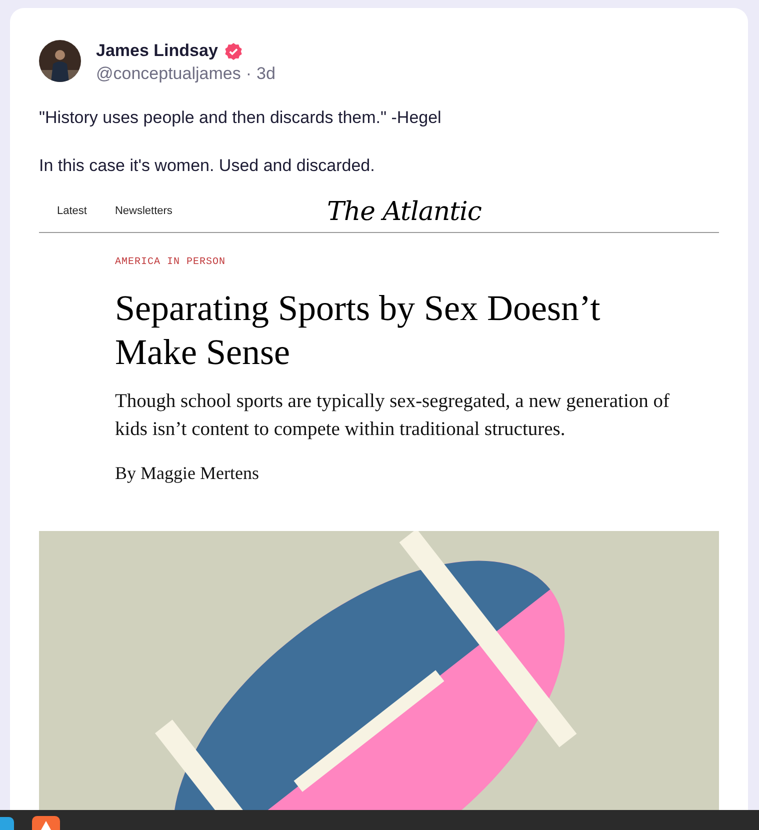 The image size is (759, 830). Describe the element at coordinates (207, 166) in the screenshot. I see `post-text: In this case it's women. Used and discarded.` at that location.